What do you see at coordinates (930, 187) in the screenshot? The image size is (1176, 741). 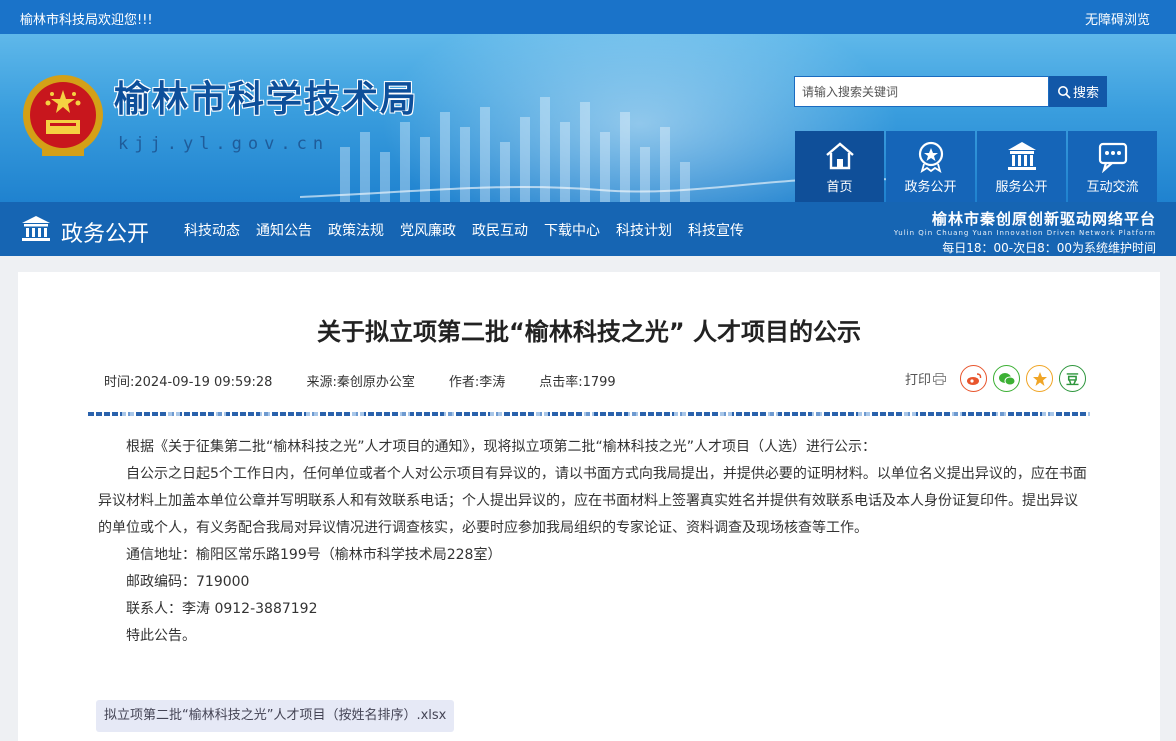 I see `quicknav-label: 政务公开` at bounding box center [930, 187].